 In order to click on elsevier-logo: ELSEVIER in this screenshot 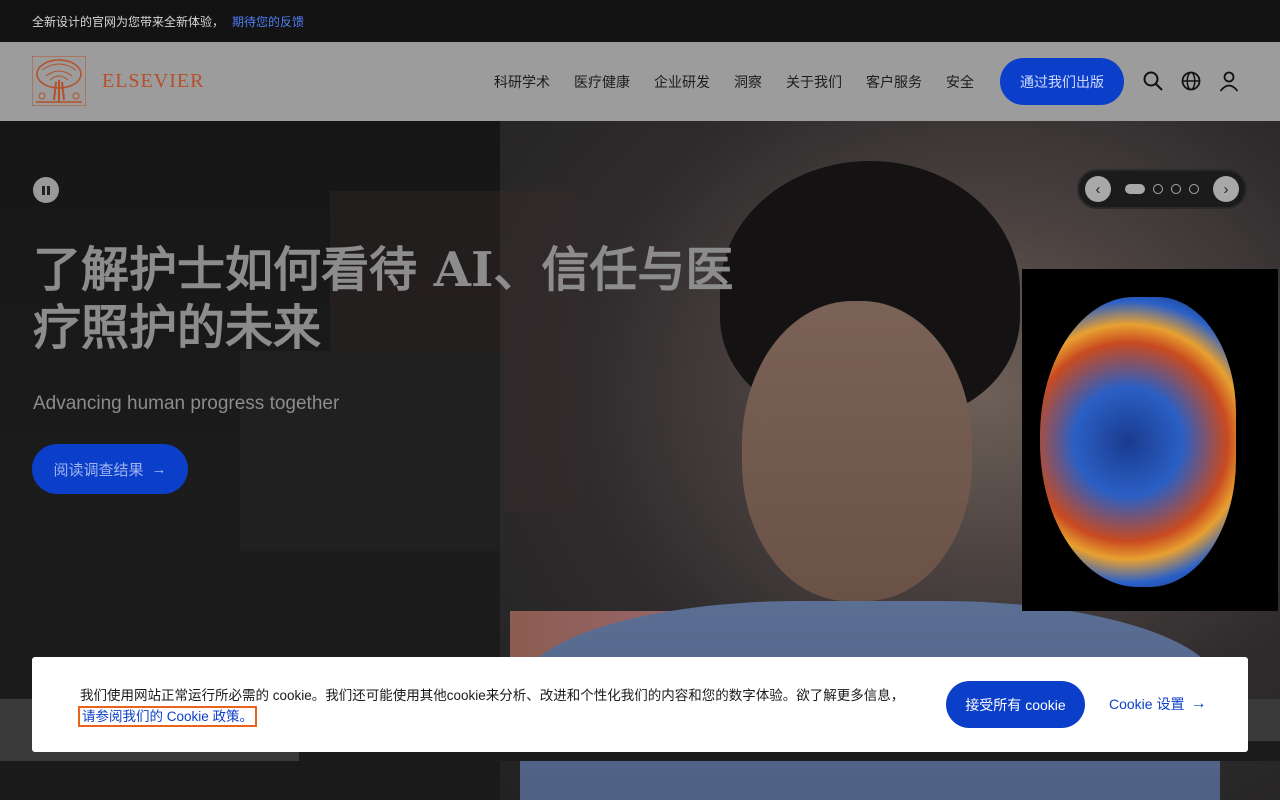, I will do `click(118, 81)`.